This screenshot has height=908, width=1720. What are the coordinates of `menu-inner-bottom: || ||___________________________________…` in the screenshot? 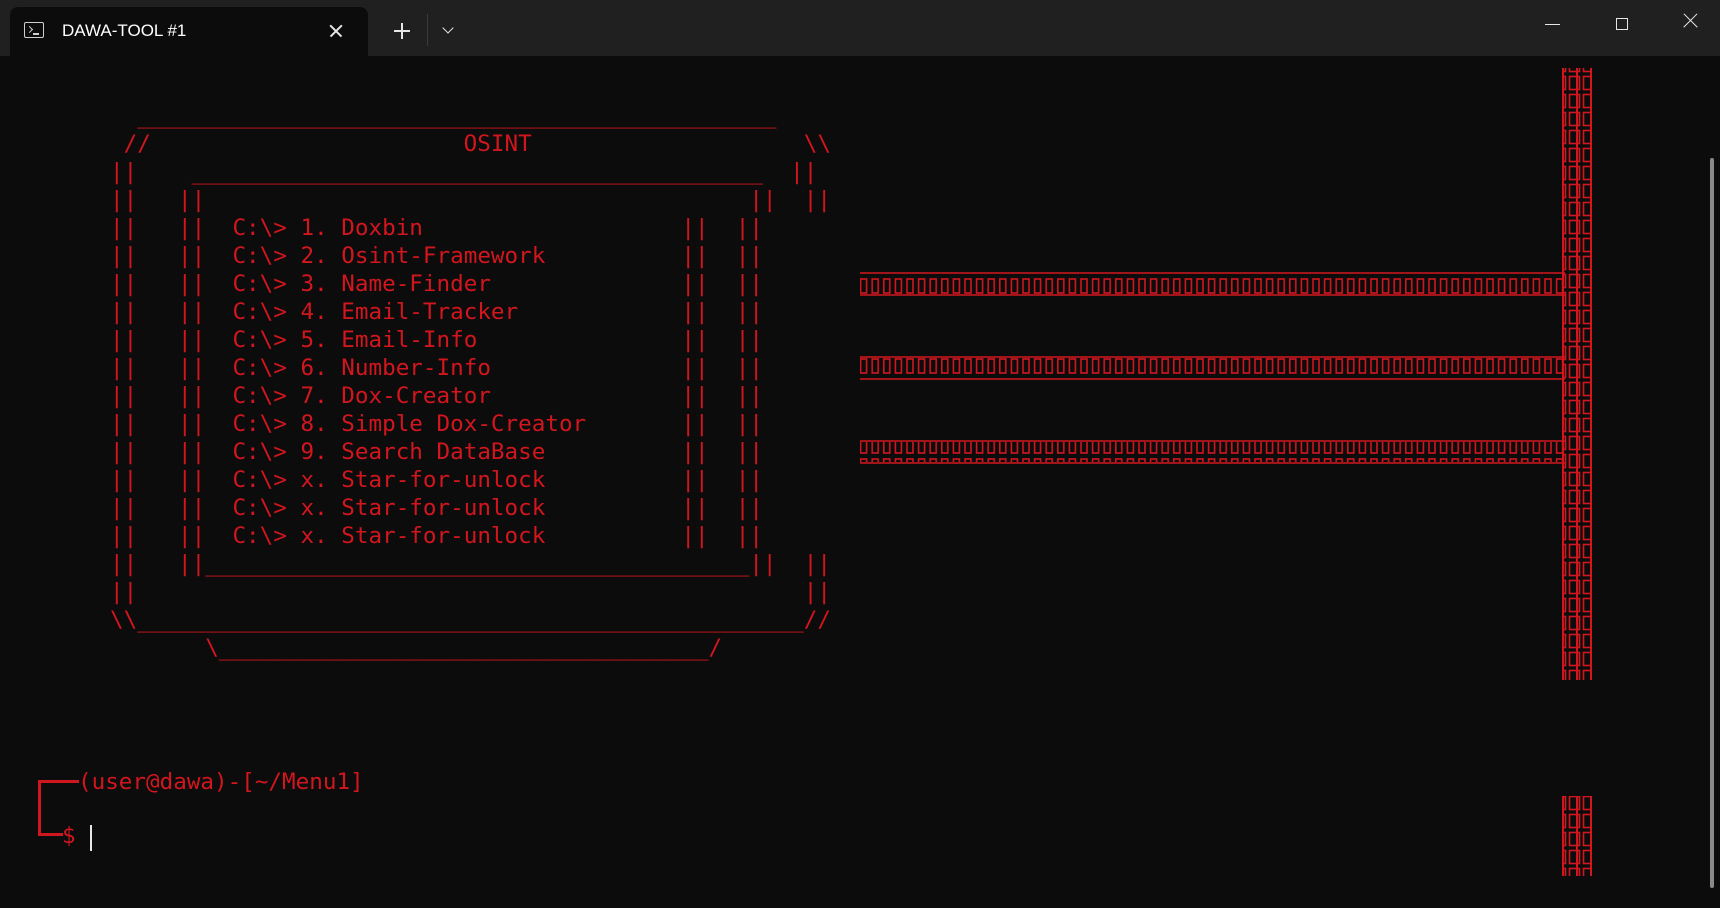 It's located at (470, 564).